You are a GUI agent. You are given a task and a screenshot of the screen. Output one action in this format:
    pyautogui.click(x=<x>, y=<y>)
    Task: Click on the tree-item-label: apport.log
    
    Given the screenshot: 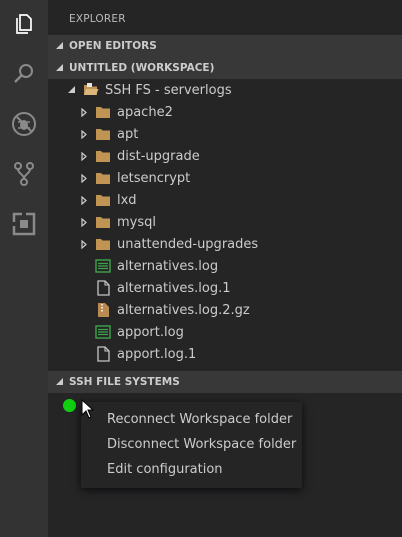 What is the action you would take?
    pyautogui.click(x=150, y=332)
    